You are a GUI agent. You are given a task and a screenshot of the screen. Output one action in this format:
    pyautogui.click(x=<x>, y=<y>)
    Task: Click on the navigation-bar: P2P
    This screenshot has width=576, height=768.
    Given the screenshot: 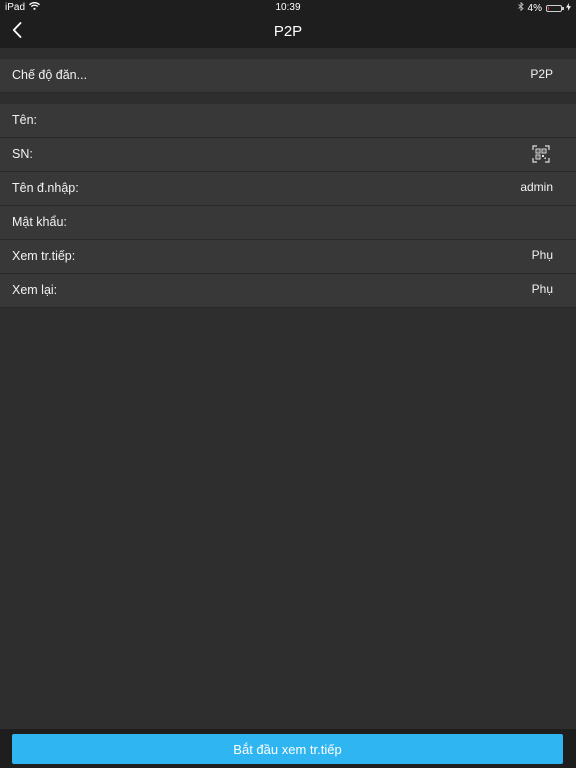 What is the action you would take?
    pyautogui.click(x=288, y=32)
    